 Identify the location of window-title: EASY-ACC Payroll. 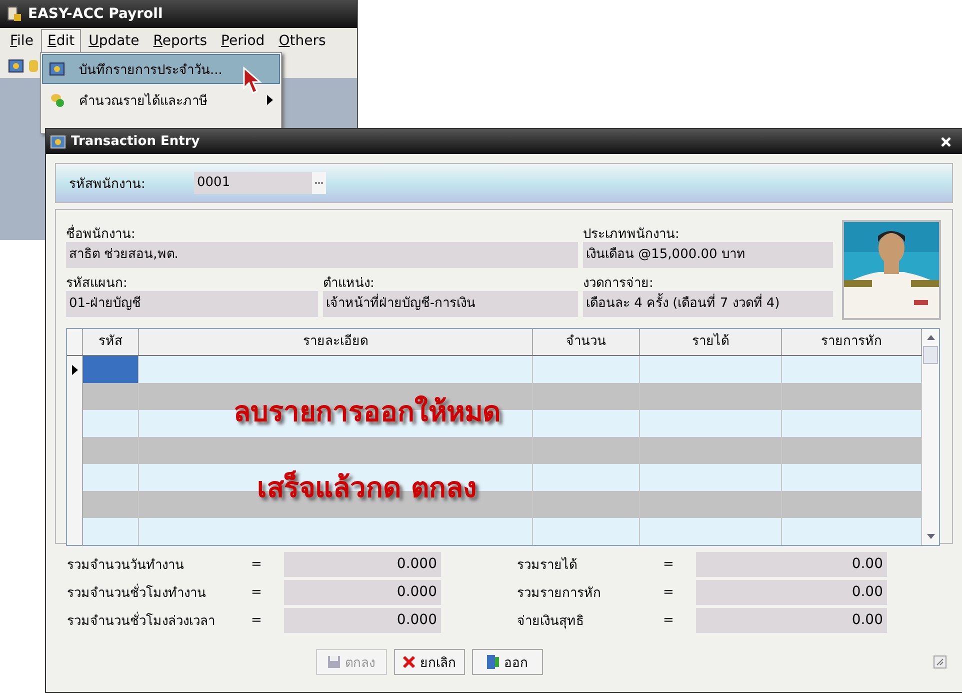
(95, 14).